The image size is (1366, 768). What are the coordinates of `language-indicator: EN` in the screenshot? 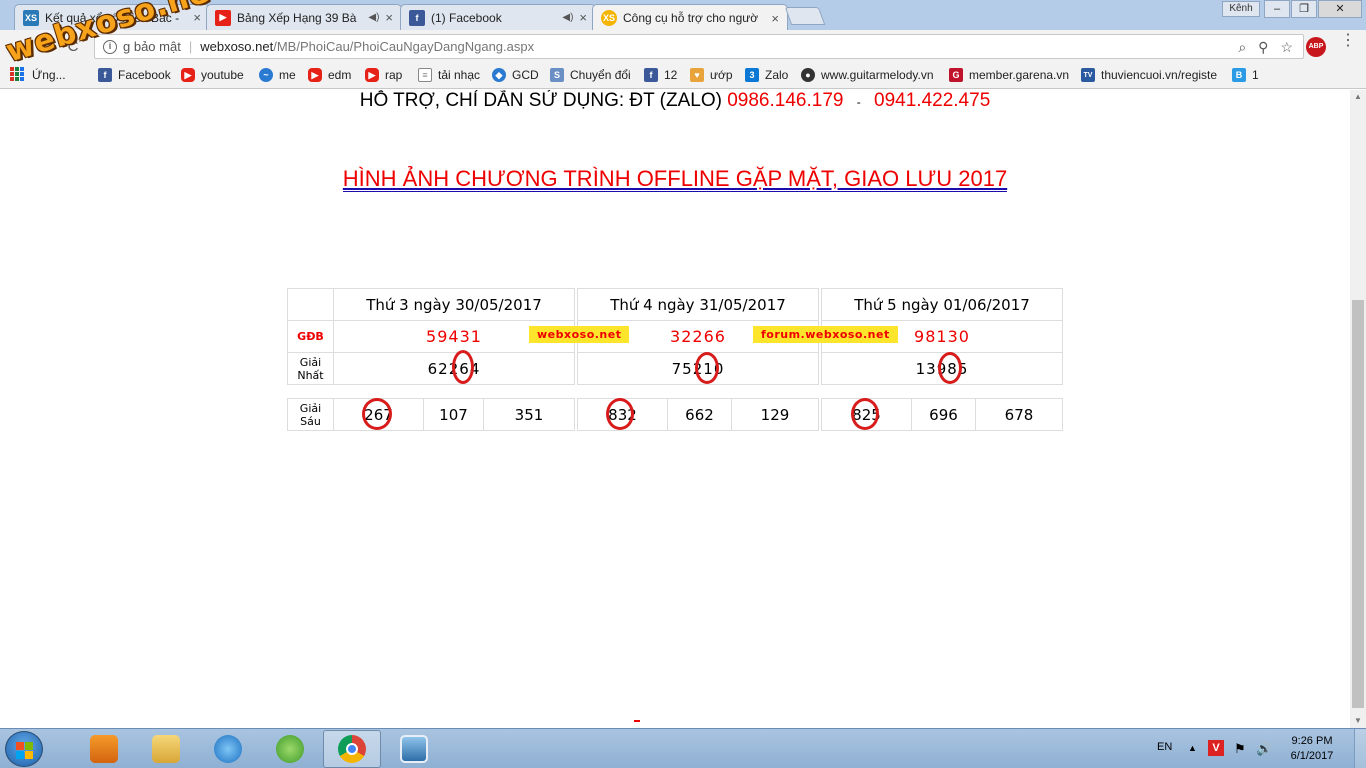 It's located at (1164, 747).